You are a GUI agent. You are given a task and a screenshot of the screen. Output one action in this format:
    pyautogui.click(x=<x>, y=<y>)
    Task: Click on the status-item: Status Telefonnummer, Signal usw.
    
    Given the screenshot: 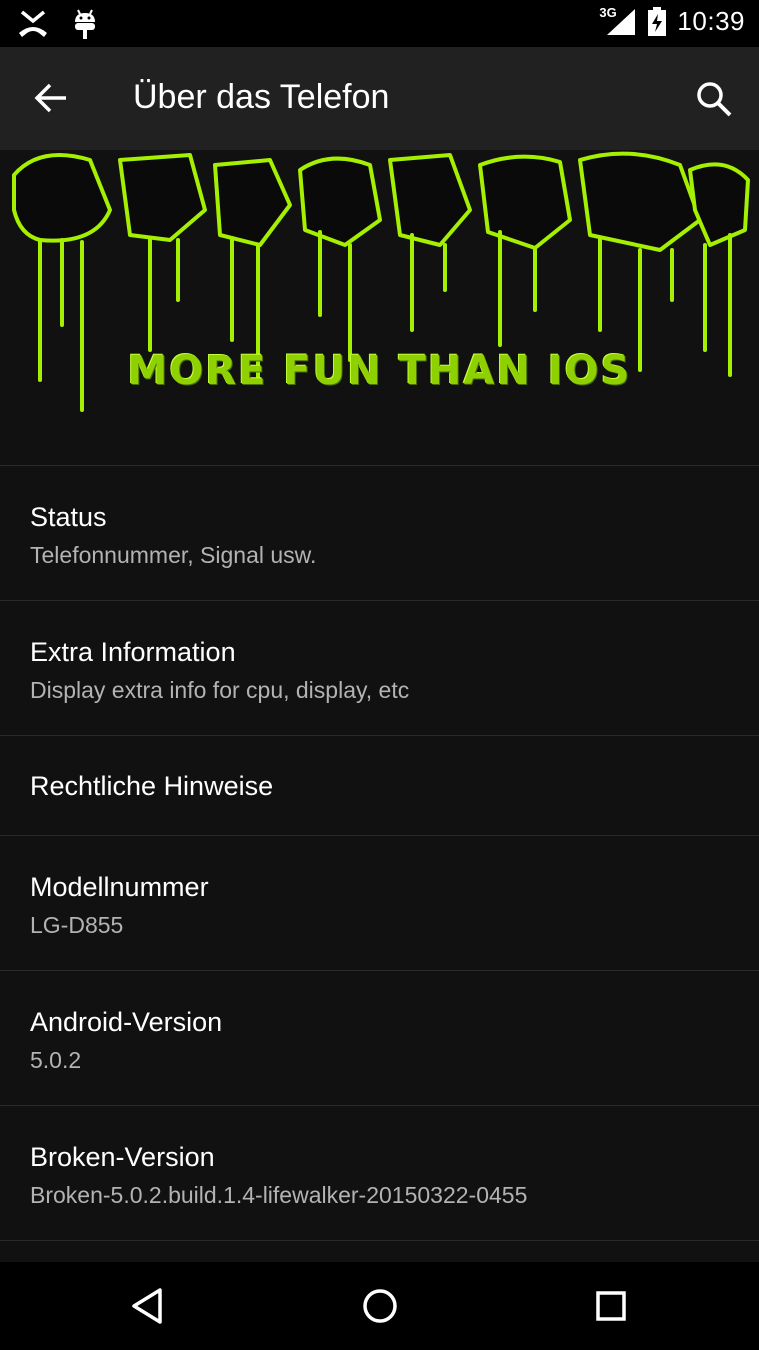 What is the action you would take?
    pyautogui.click(x=379, y=532)
    